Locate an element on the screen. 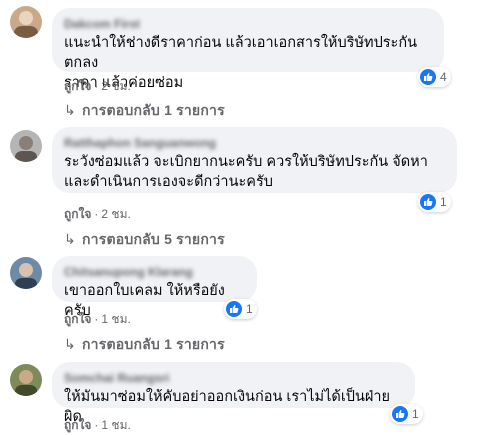  reaction-count: 4 is located at coordinates (443, 77).